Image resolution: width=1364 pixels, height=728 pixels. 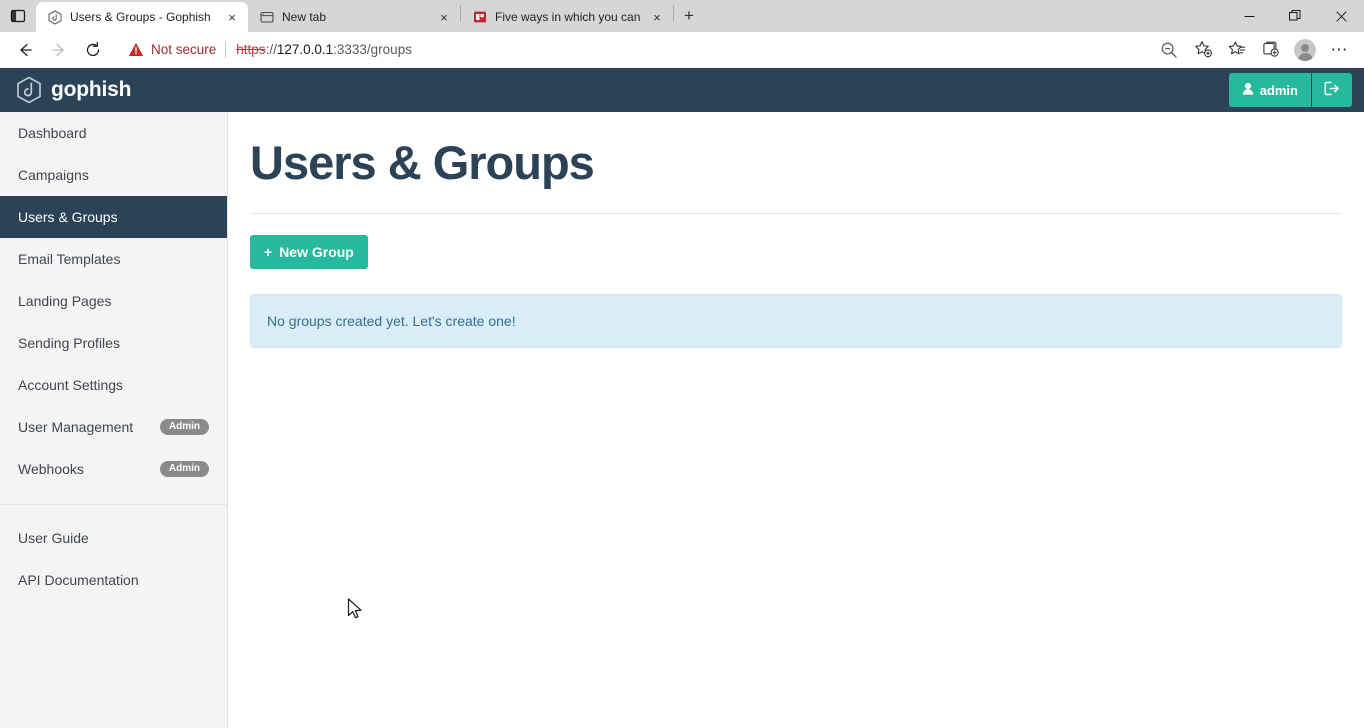 What do you see at coordinates (184, 49) in the screenshot?
I see `security-status-label: Not secure` at bounding box center [184, 49].